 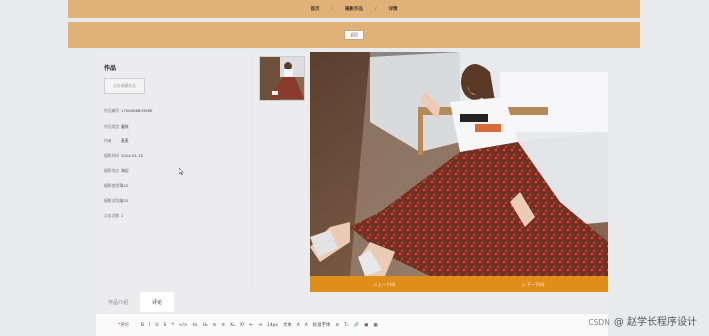 I want to click on info-row: 摄影使用率222, so click(x=116, y=186).